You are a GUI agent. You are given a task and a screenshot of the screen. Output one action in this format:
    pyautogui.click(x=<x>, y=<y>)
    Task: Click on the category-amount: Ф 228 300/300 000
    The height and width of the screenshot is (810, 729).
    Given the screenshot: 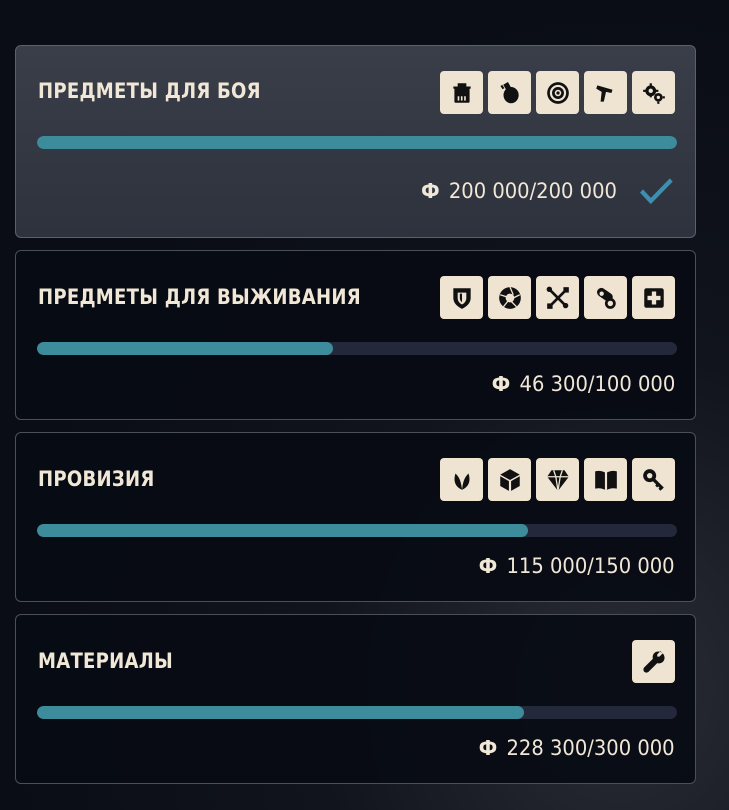 What is the action you would take?
    pyautogui.click(x=577, y=748)
    